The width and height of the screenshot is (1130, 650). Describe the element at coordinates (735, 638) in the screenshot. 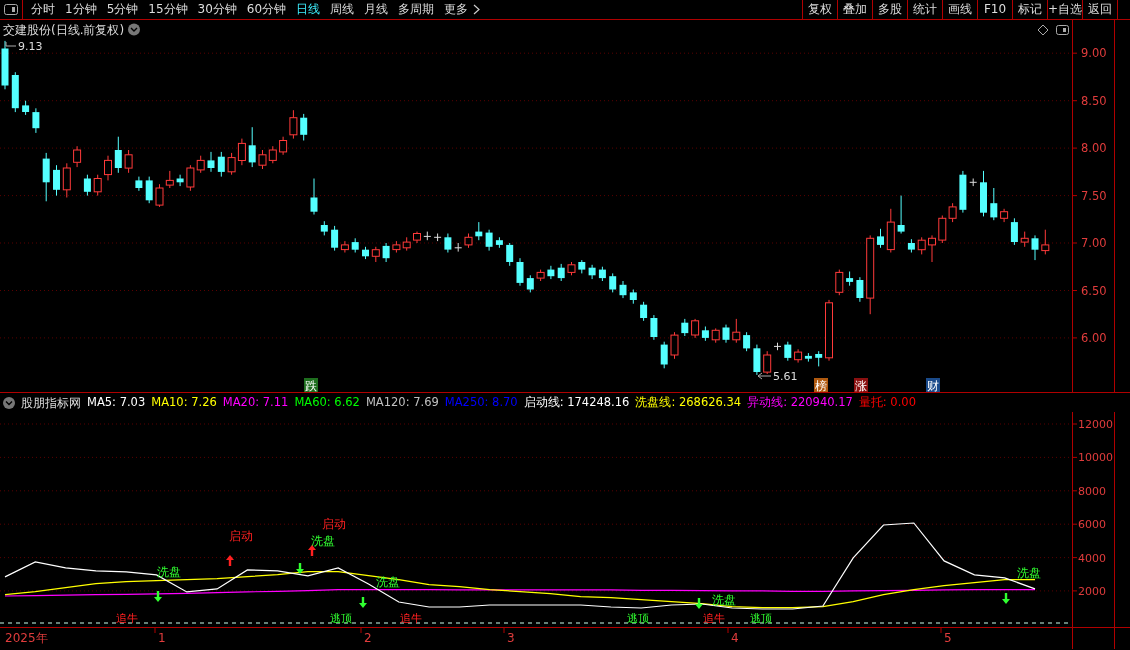

I see `date-label: 4` at that location.